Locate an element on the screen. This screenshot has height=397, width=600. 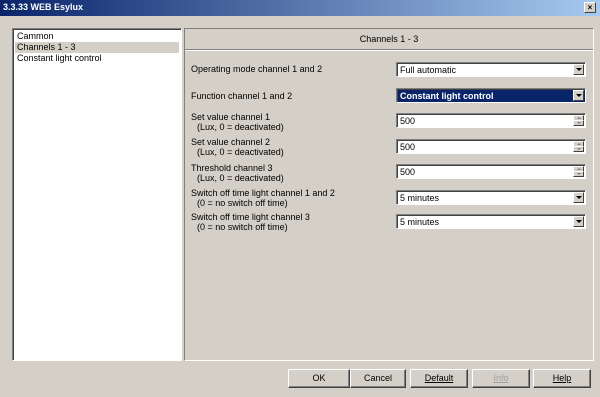
default-button: Default is located at coordinates (439, 378).